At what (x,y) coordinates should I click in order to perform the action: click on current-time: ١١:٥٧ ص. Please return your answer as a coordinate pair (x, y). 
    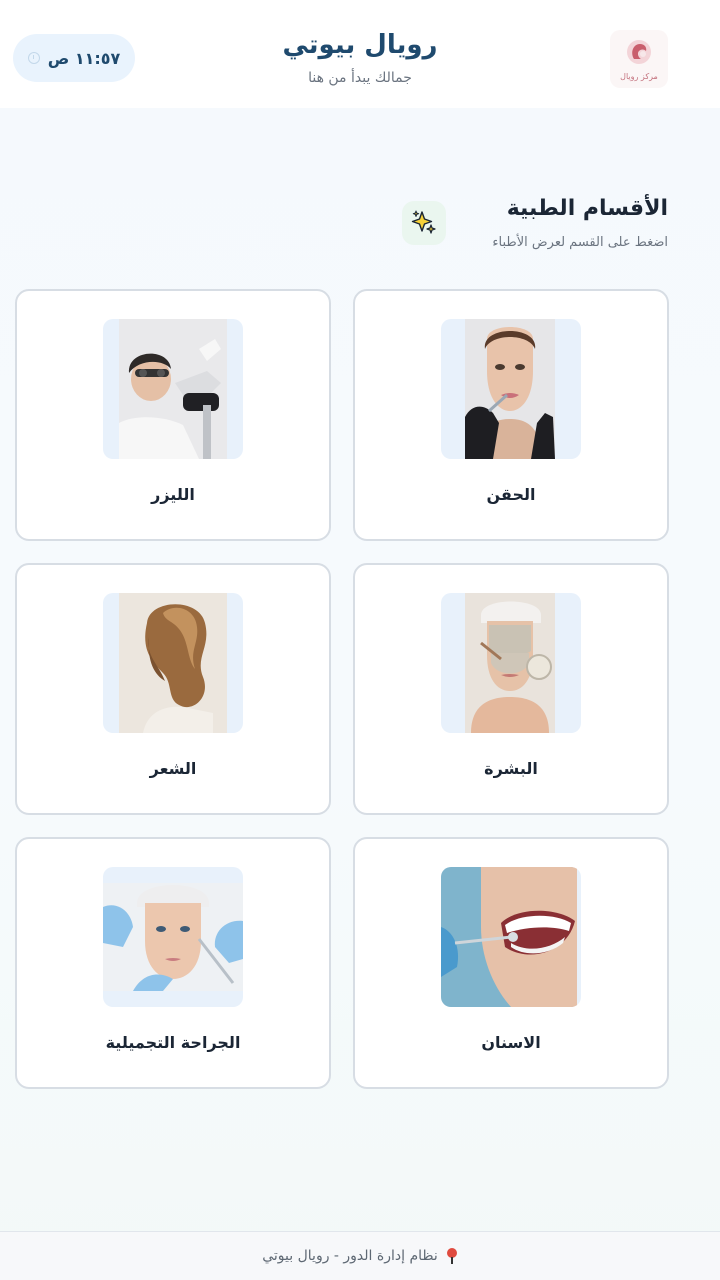
    Looking at the image, I should click on (84, 58).